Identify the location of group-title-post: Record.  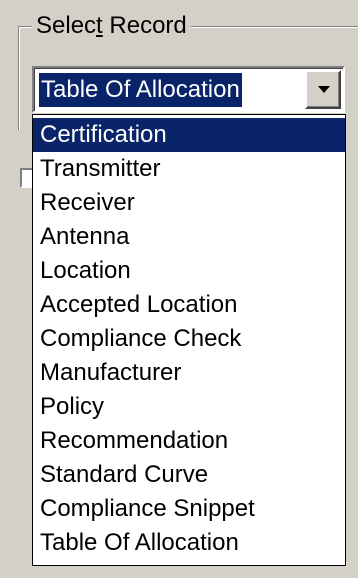
(144, 25).